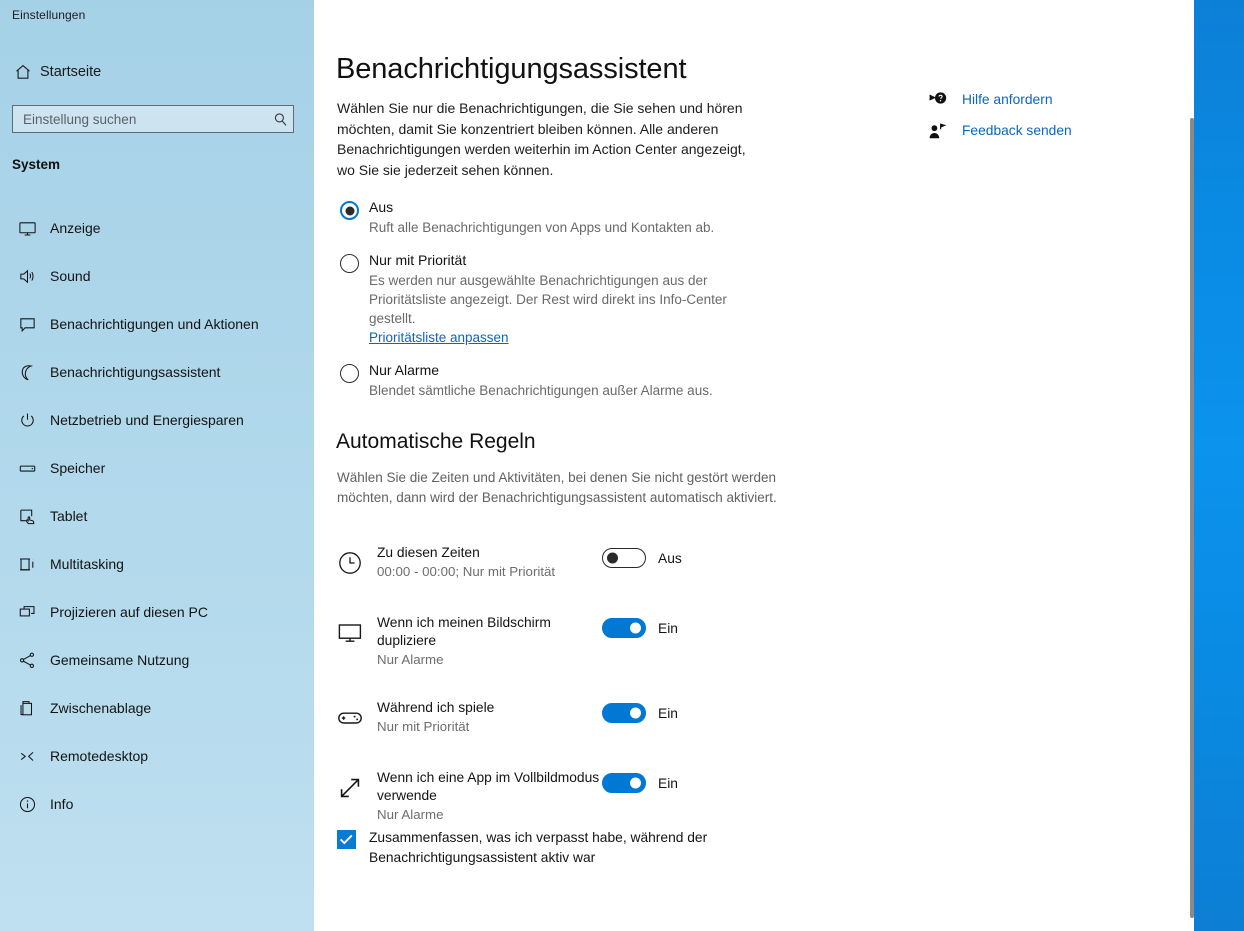 This screenshot has width=1244, height=931. What do you see at coordinates (87, 564) in the screenshot?
I see `sidebar-item-label: Multitasking` at bounding box center [87, 564].